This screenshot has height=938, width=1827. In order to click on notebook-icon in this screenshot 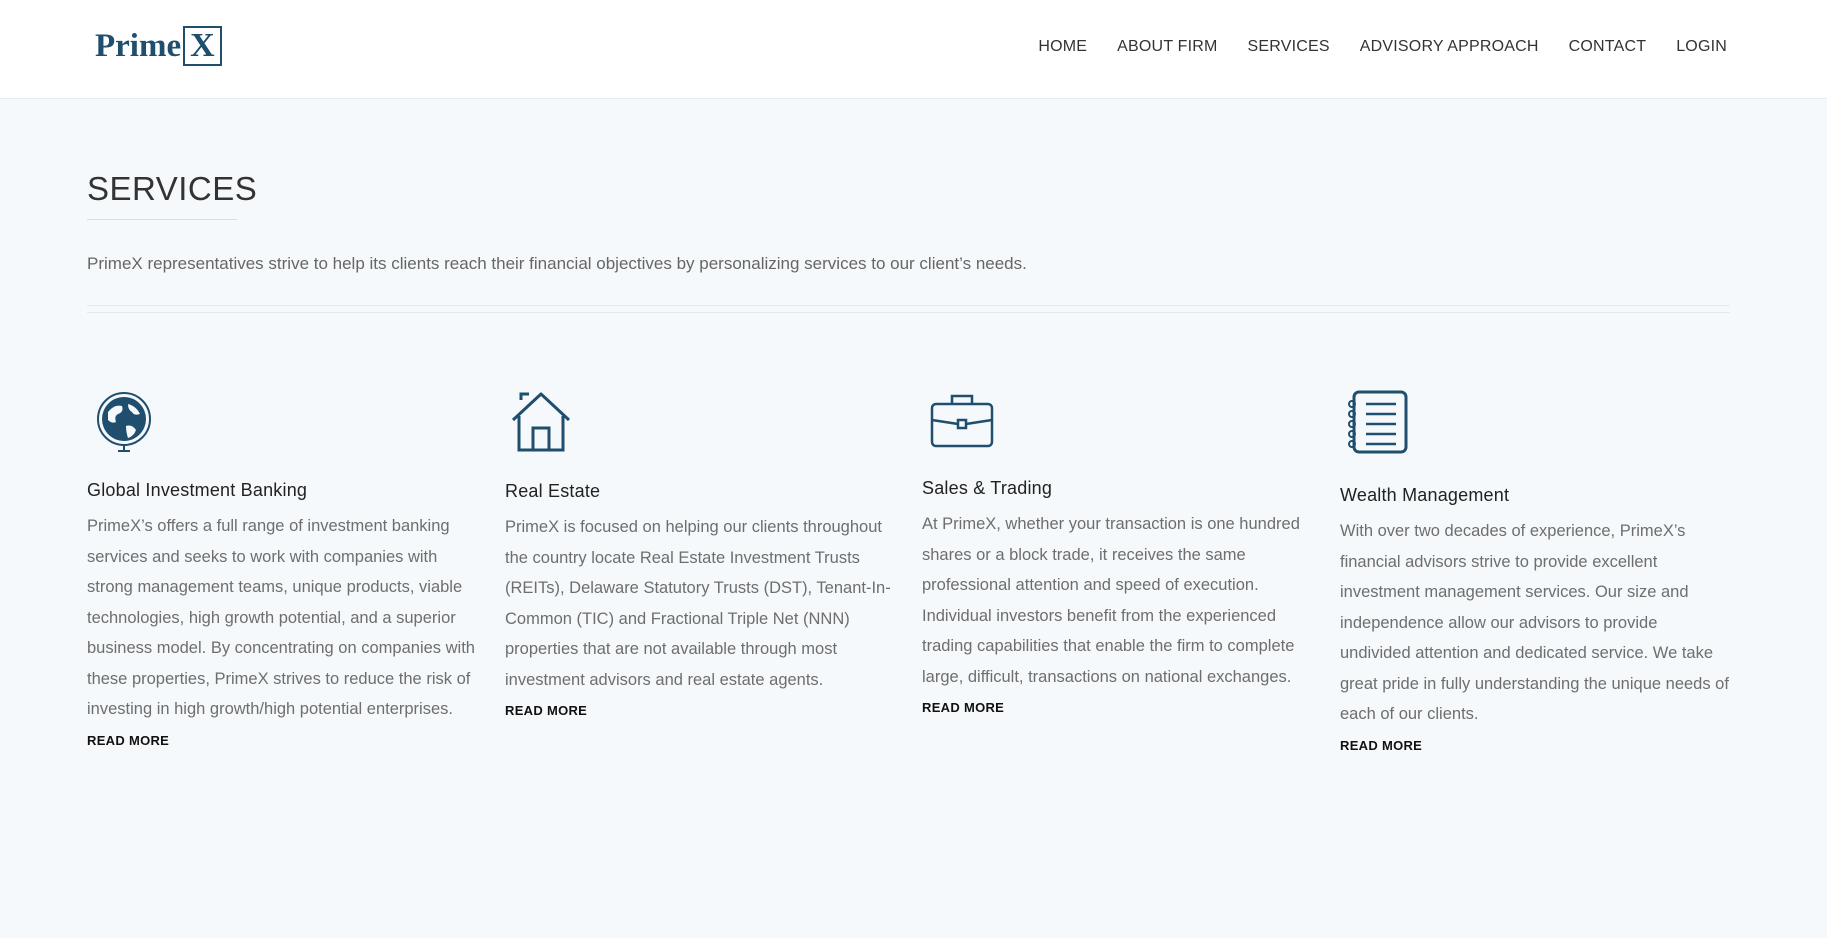, I will do `click(1378, 422)`.